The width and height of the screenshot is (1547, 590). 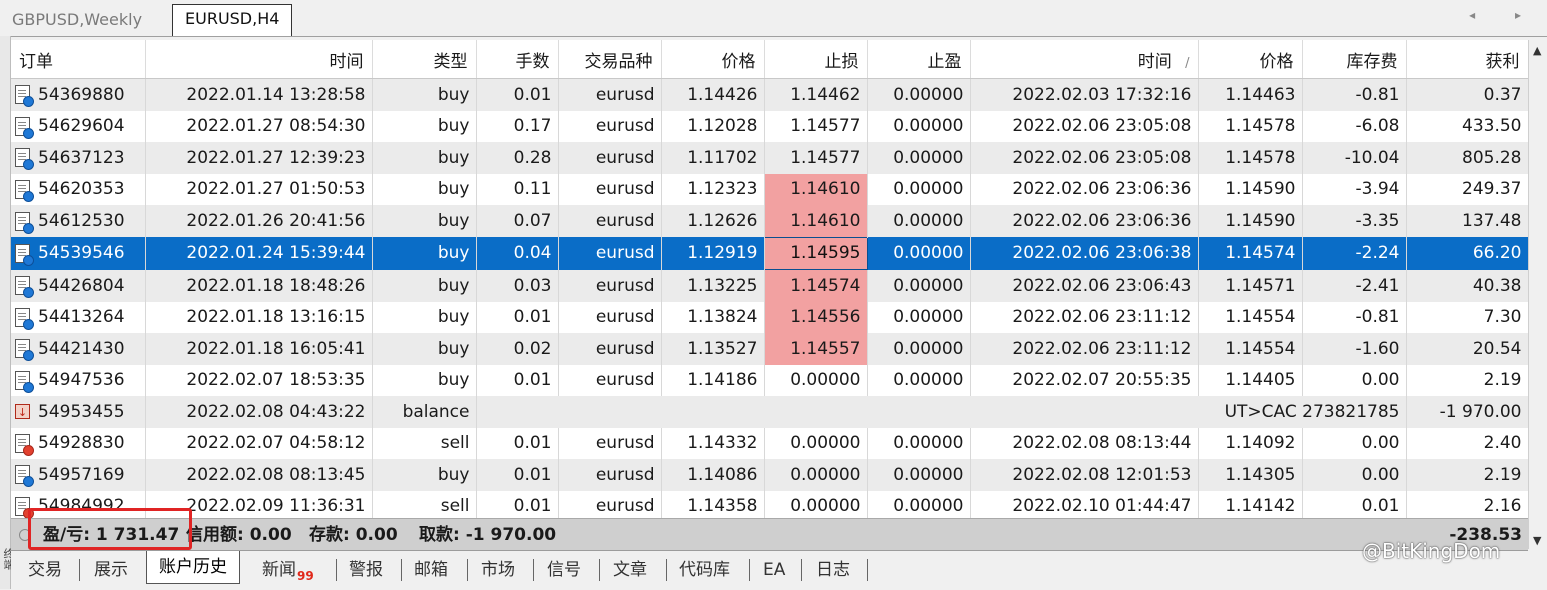 I want to click on cell-close-time: 2022.02.10 01:44:47, so click(x=1084, y=504).